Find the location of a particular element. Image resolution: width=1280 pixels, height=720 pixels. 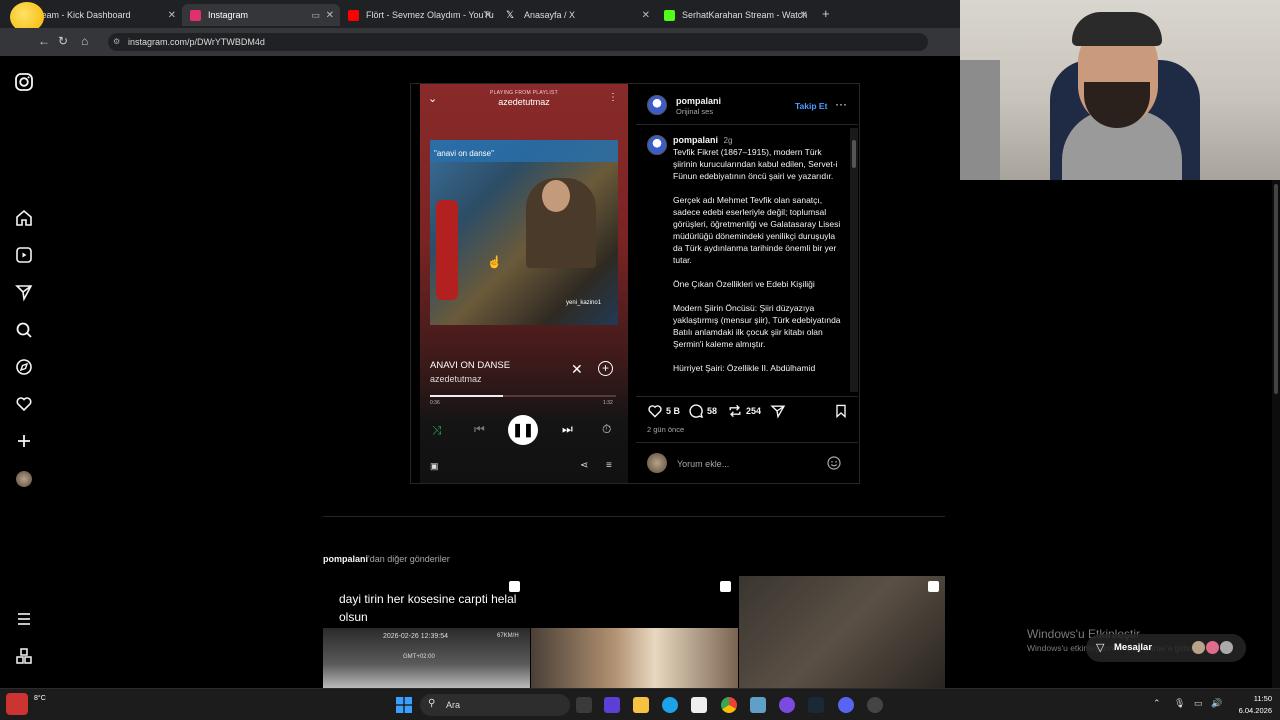

audio-label: Orijinal ses is located at coordinates (694, 112).